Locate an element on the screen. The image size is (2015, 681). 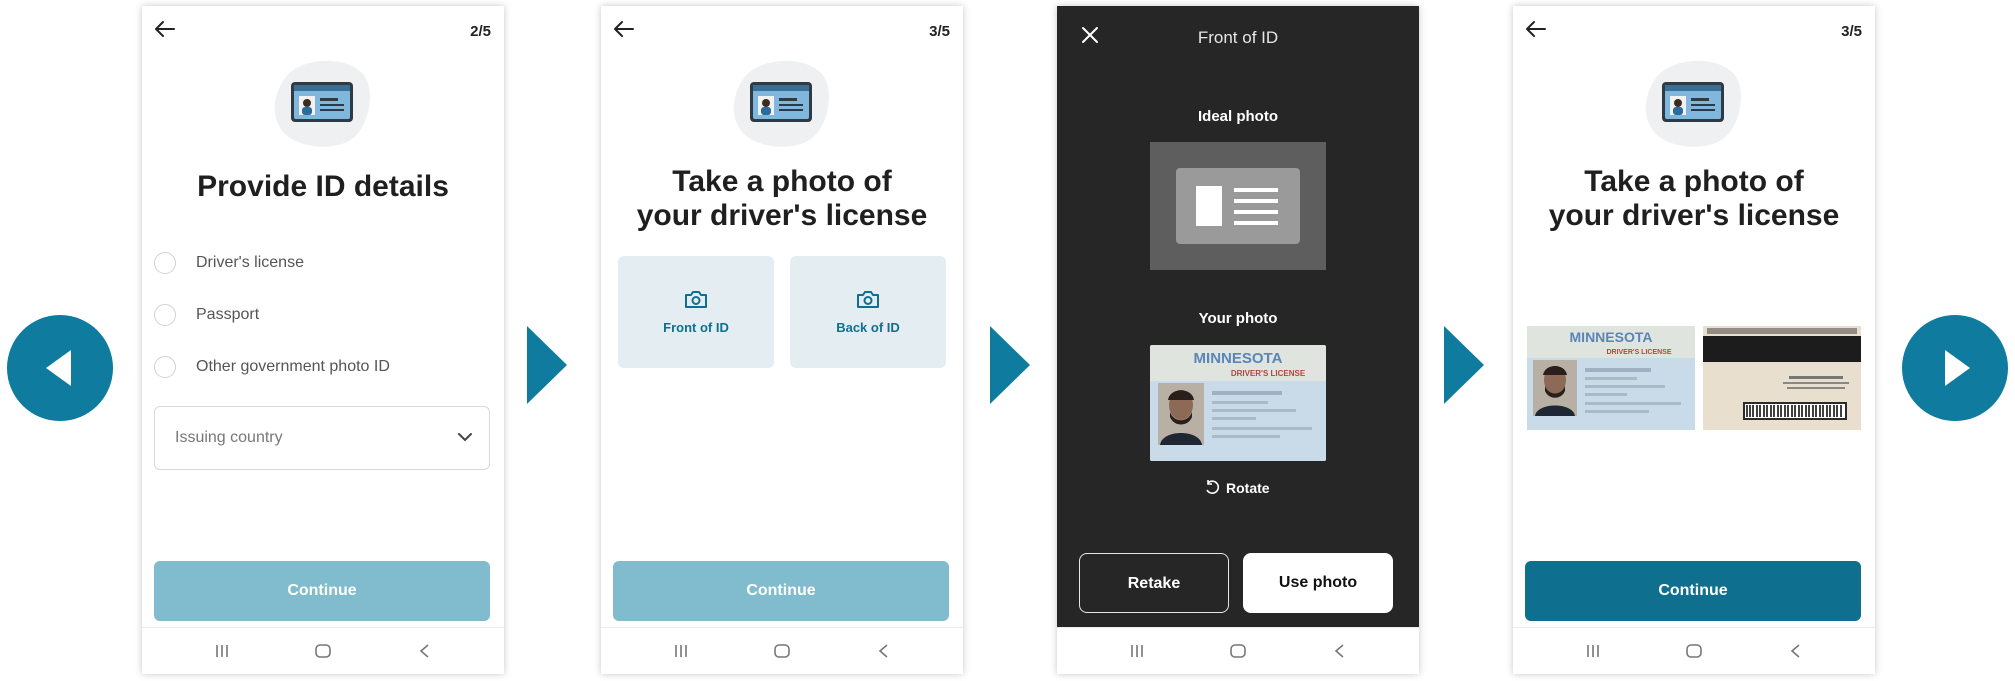
screen-title: Front of ID is located at coordinates (1238, 37).